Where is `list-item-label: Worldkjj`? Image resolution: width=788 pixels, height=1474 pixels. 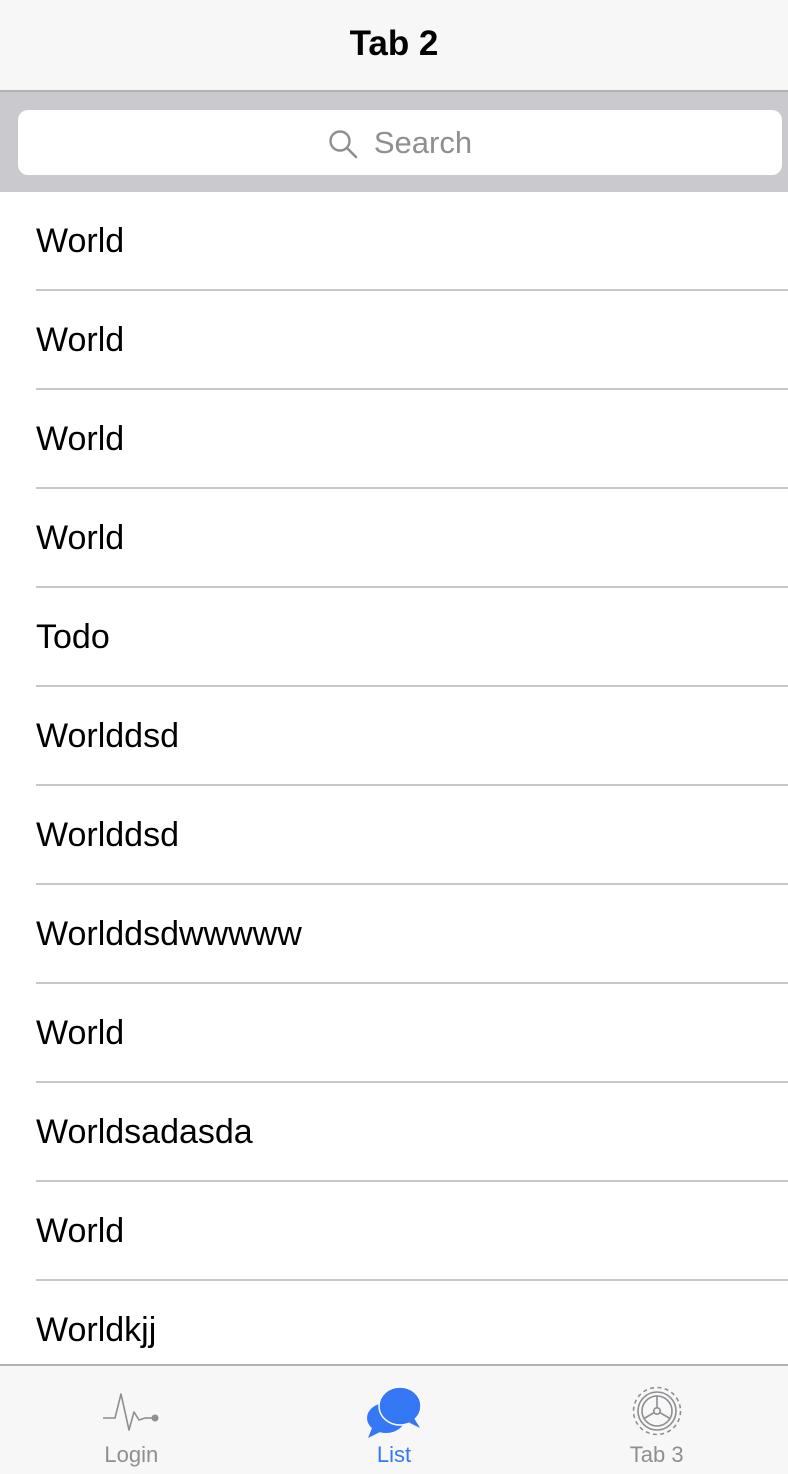 list-item-label: Worldkjj is located at coordinates (96, 1330).